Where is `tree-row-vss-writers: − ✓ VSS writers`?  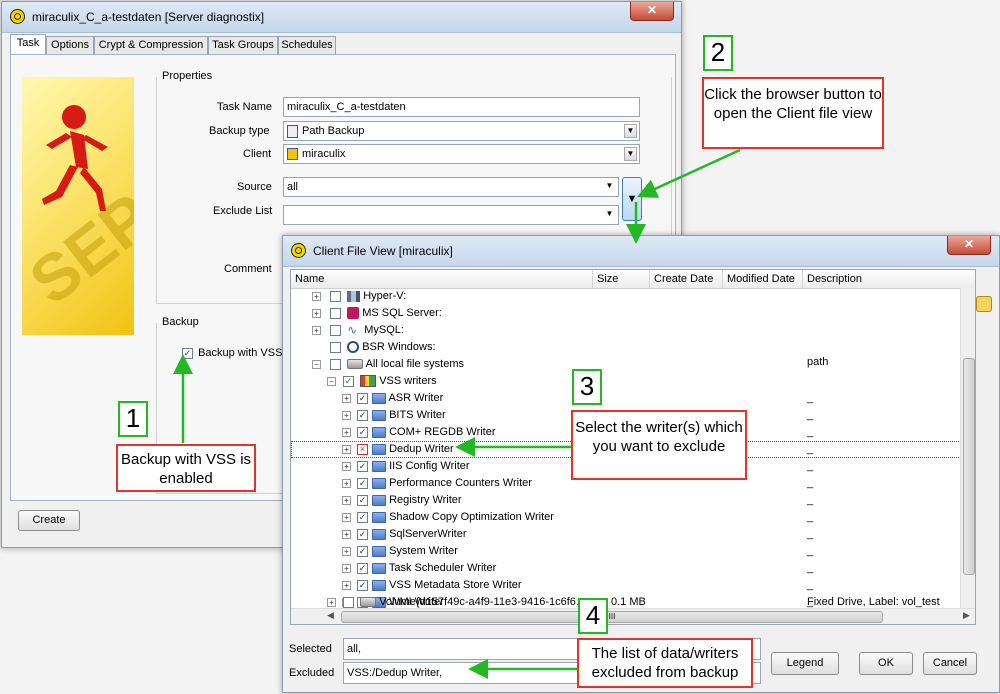 tree-row-vss-writers: − ✓ VSS writers is located at coordinates (364, 381).